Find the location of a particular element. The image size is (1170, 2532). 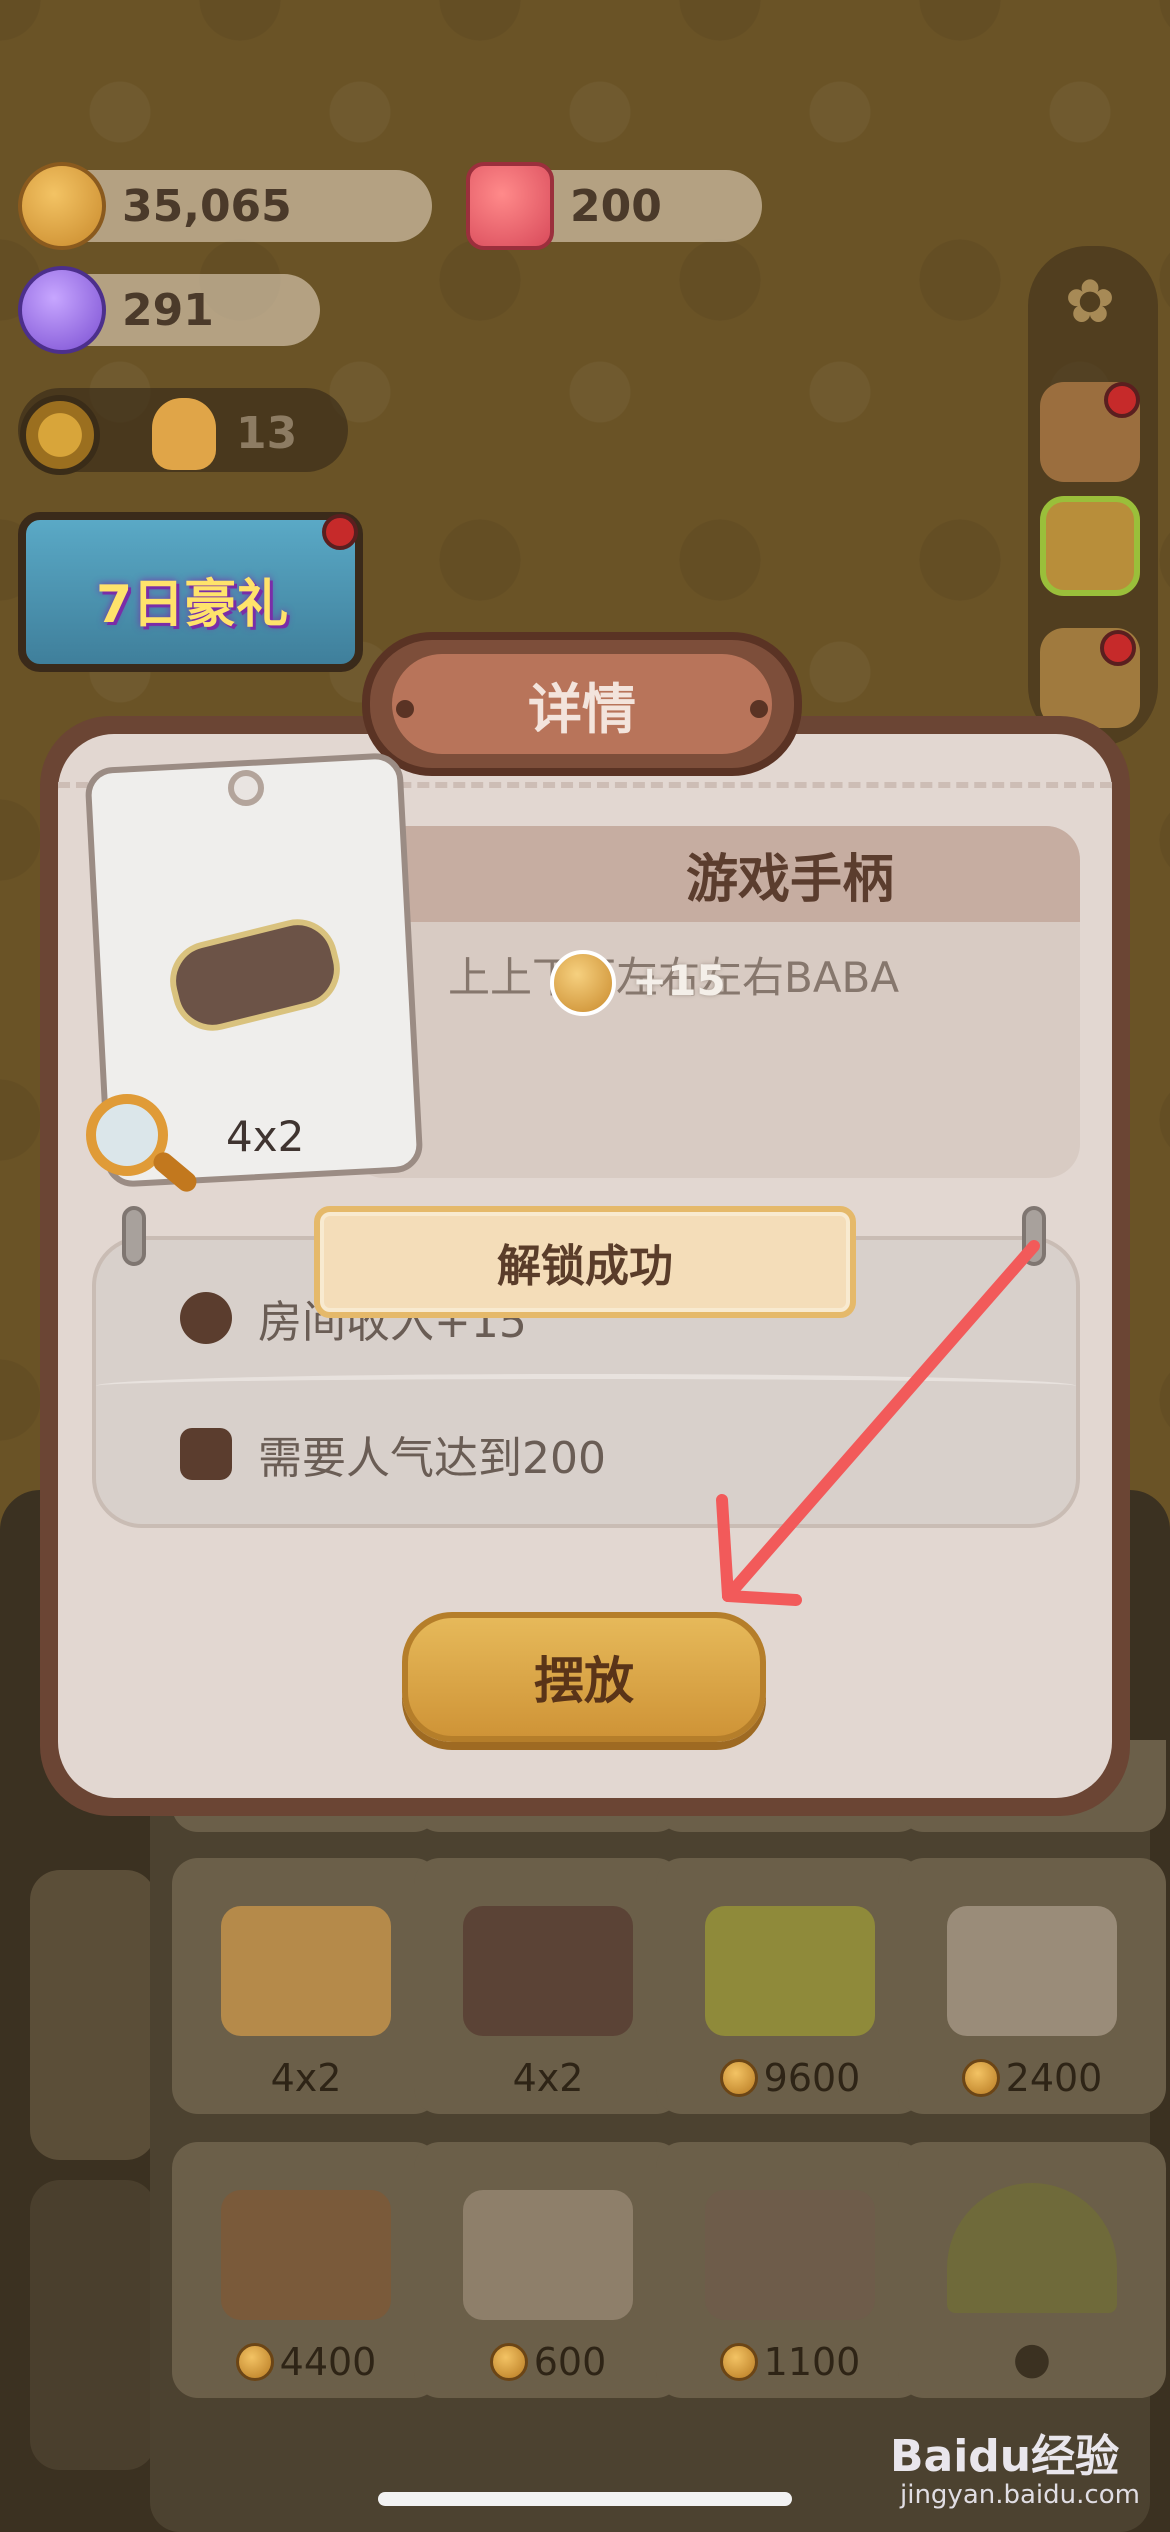

candy-balance: 291 is located at coordinates (169, 310).